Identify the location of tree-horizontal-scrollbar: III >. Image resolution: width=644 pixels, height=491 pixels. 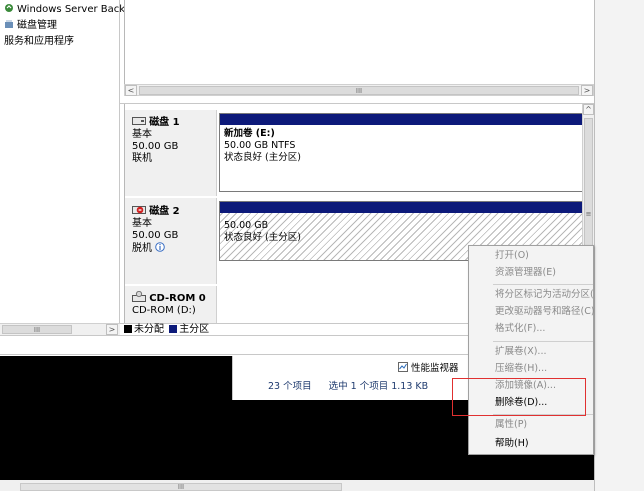
(60, 329).